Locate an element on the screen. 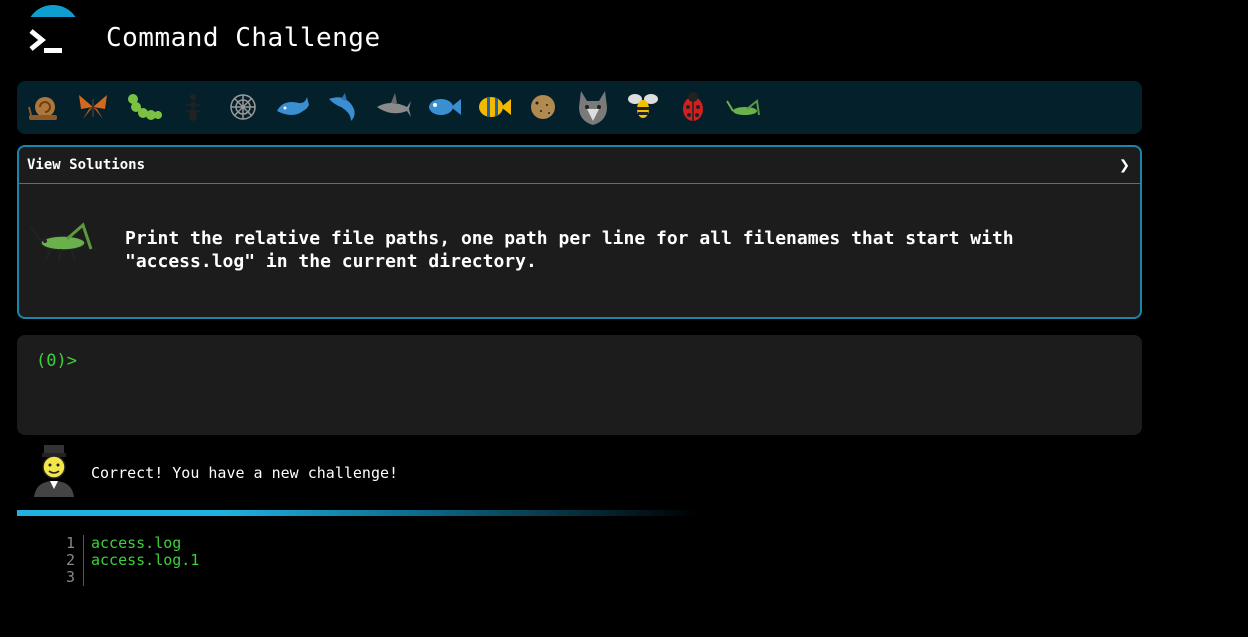  app-logo is located at coordinates (53, 36).